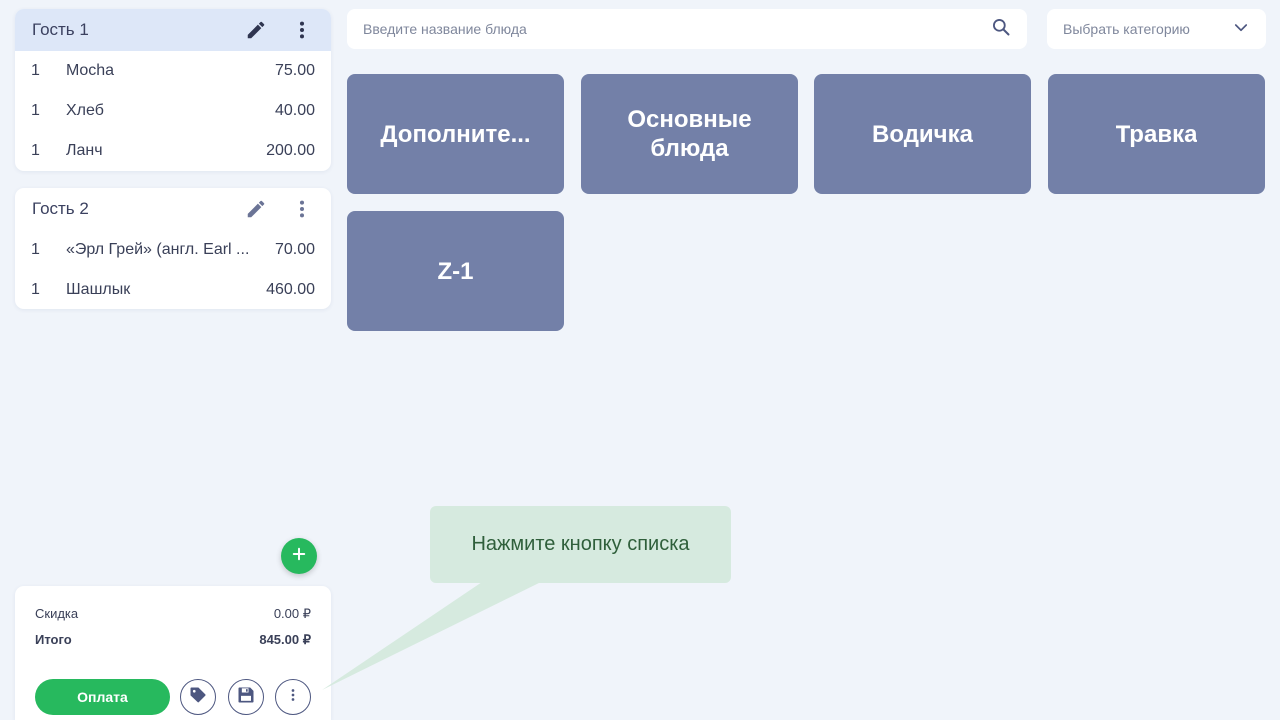  I want to click on item-price: 40.00, so click(294, 110).